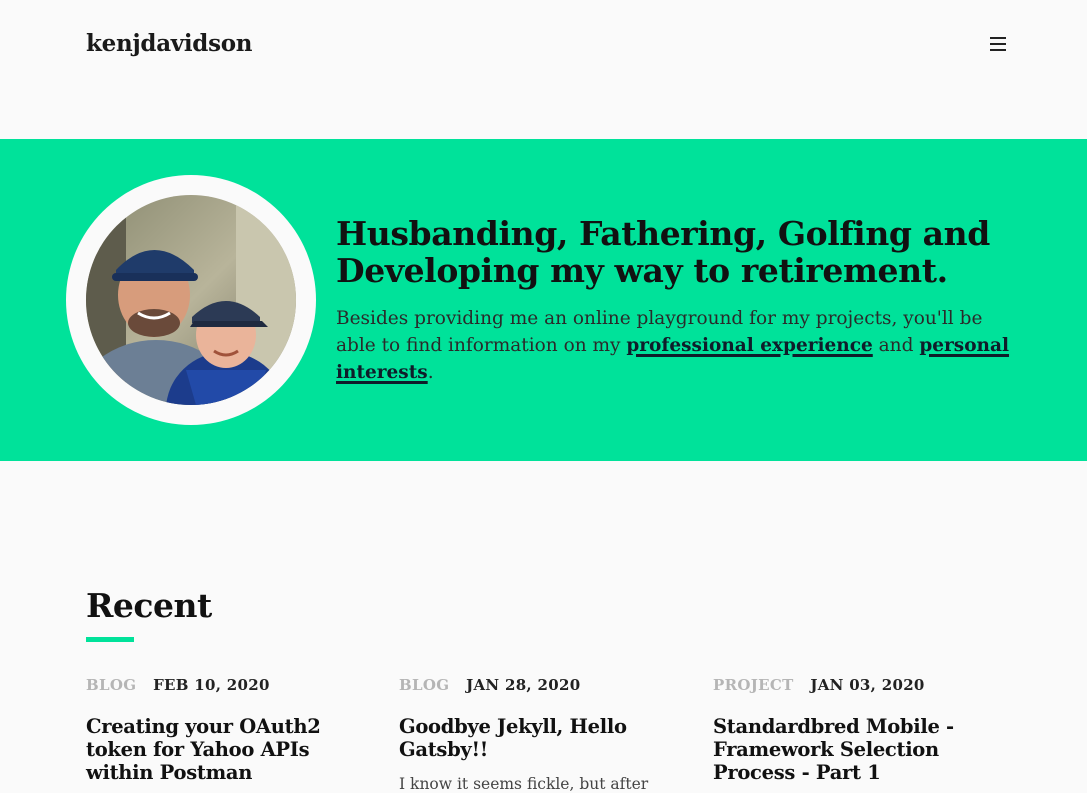 The image size is (1087, 793). What do you see at coordinates (896, 345) in the screenshot?
I see `intro-text-and: and` at bounding box center [896, 345].